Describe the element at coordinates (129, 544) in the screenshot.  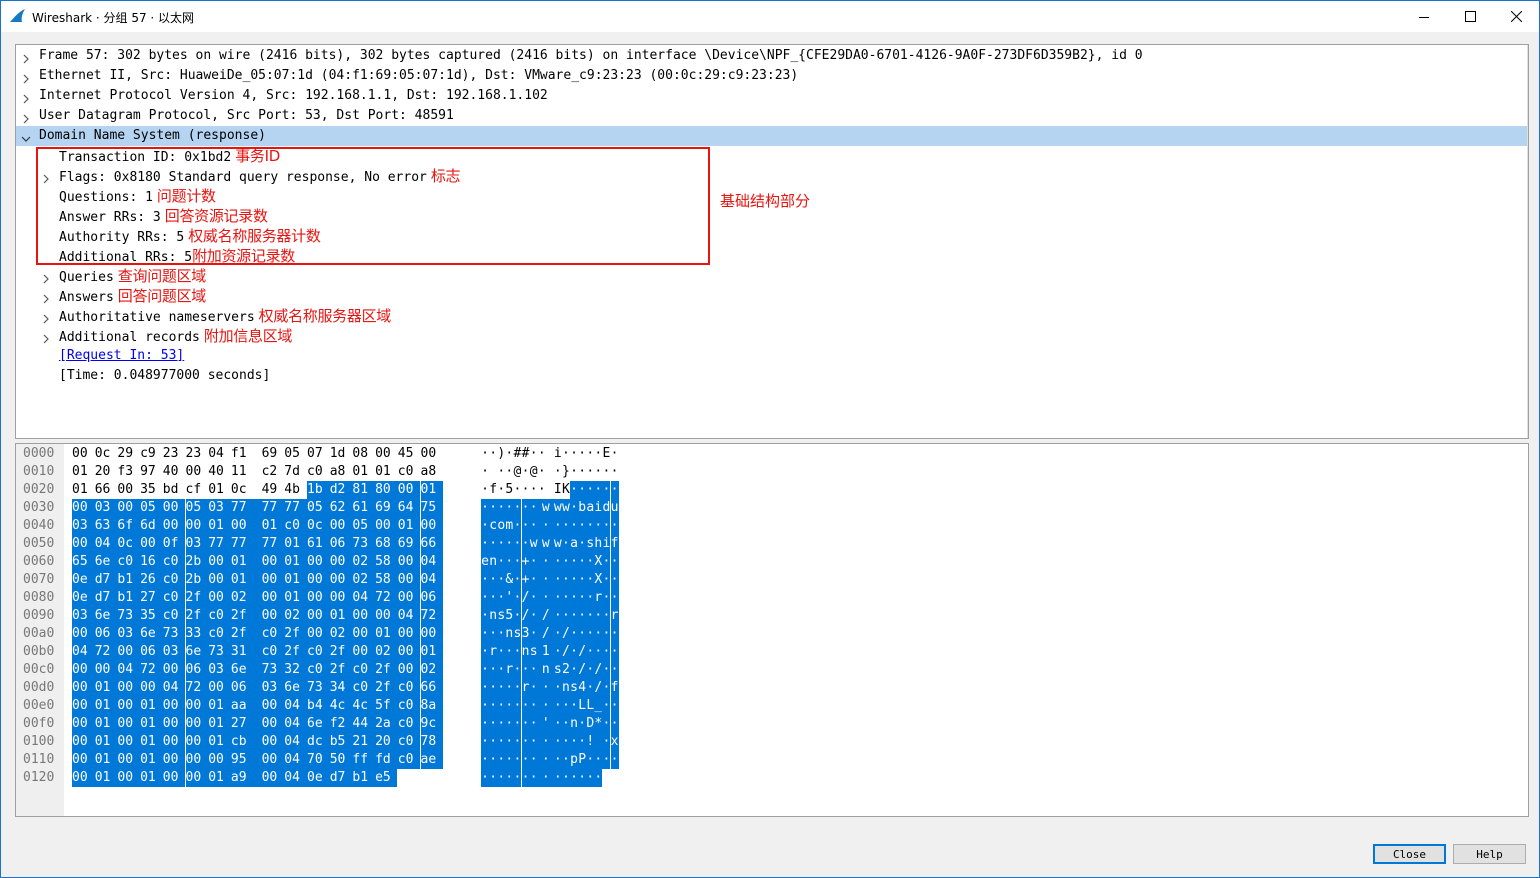
I see `hex-byte: 0c` at that location.